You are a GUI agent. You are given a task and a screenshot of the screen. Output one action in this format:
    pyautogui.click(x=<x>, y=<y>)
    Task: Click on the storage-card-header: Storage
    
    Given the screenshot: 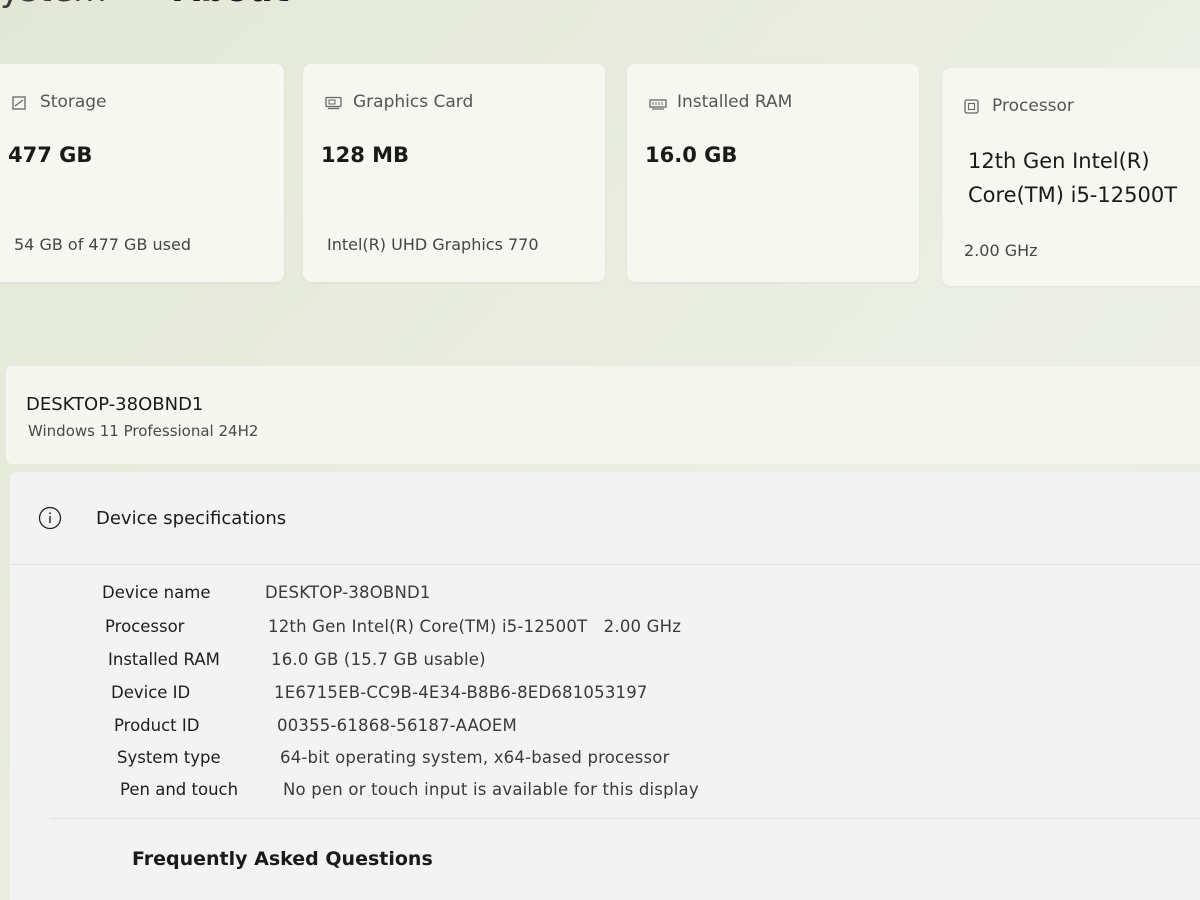 What is the action you would take?
    pyautogui.click(x=59, y=102)
    